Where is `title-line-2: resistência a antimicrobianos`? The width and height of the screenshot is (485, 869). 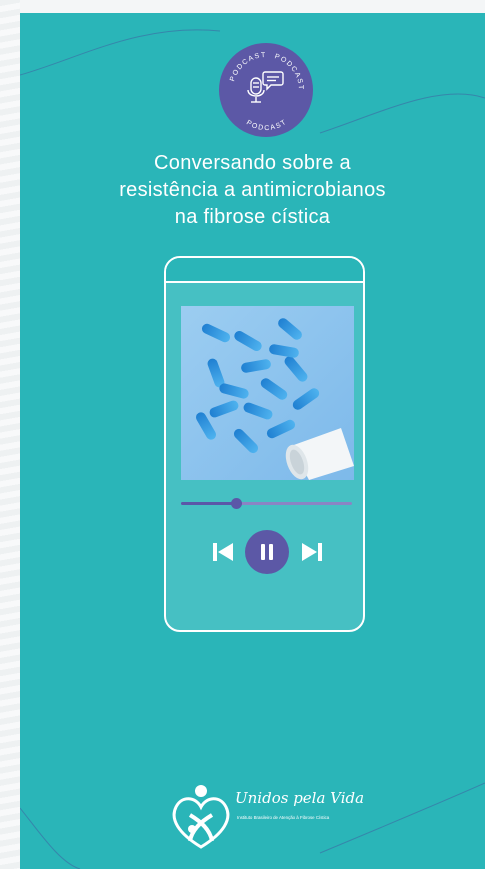
title-line-2: resistência a antimicrobianos is located at coordinates (252, 190).